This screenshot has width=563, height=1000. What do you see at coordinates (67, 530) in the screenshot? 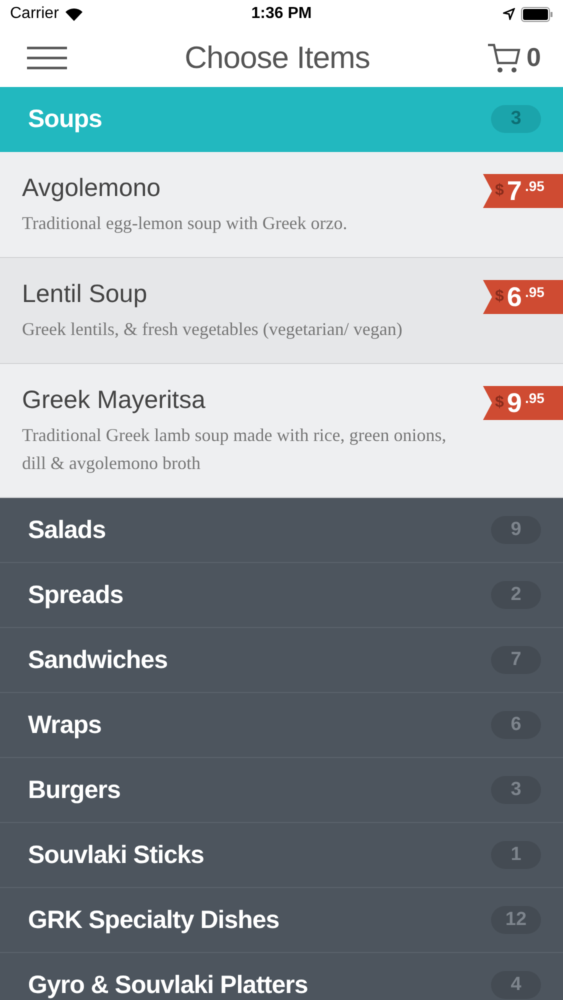
I see `category-name: Salads` at bounding box center [67, 530].